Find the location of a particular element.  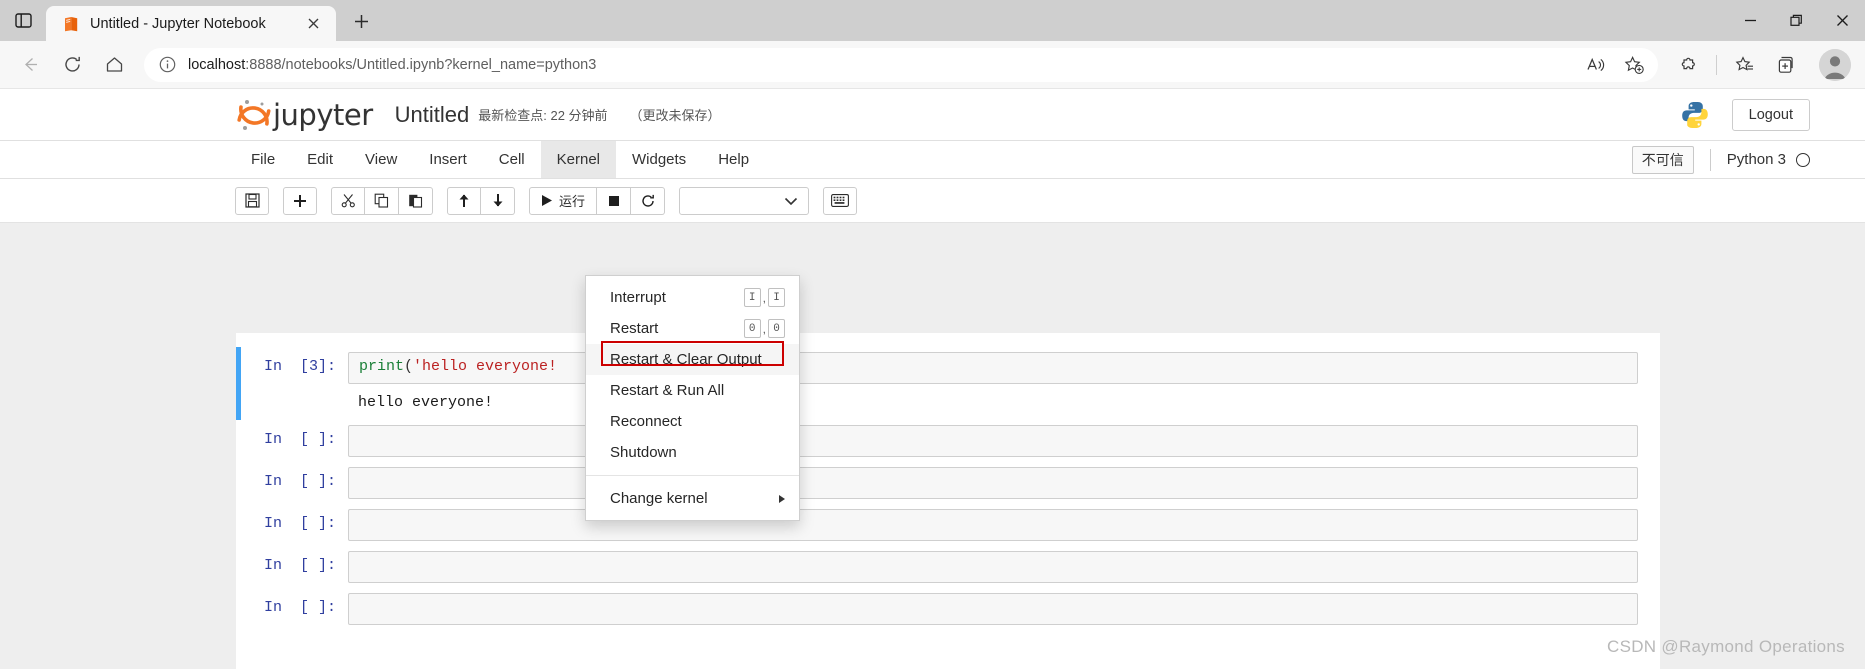

menu-kernel: Kernel is located at coordinates (578, 159).